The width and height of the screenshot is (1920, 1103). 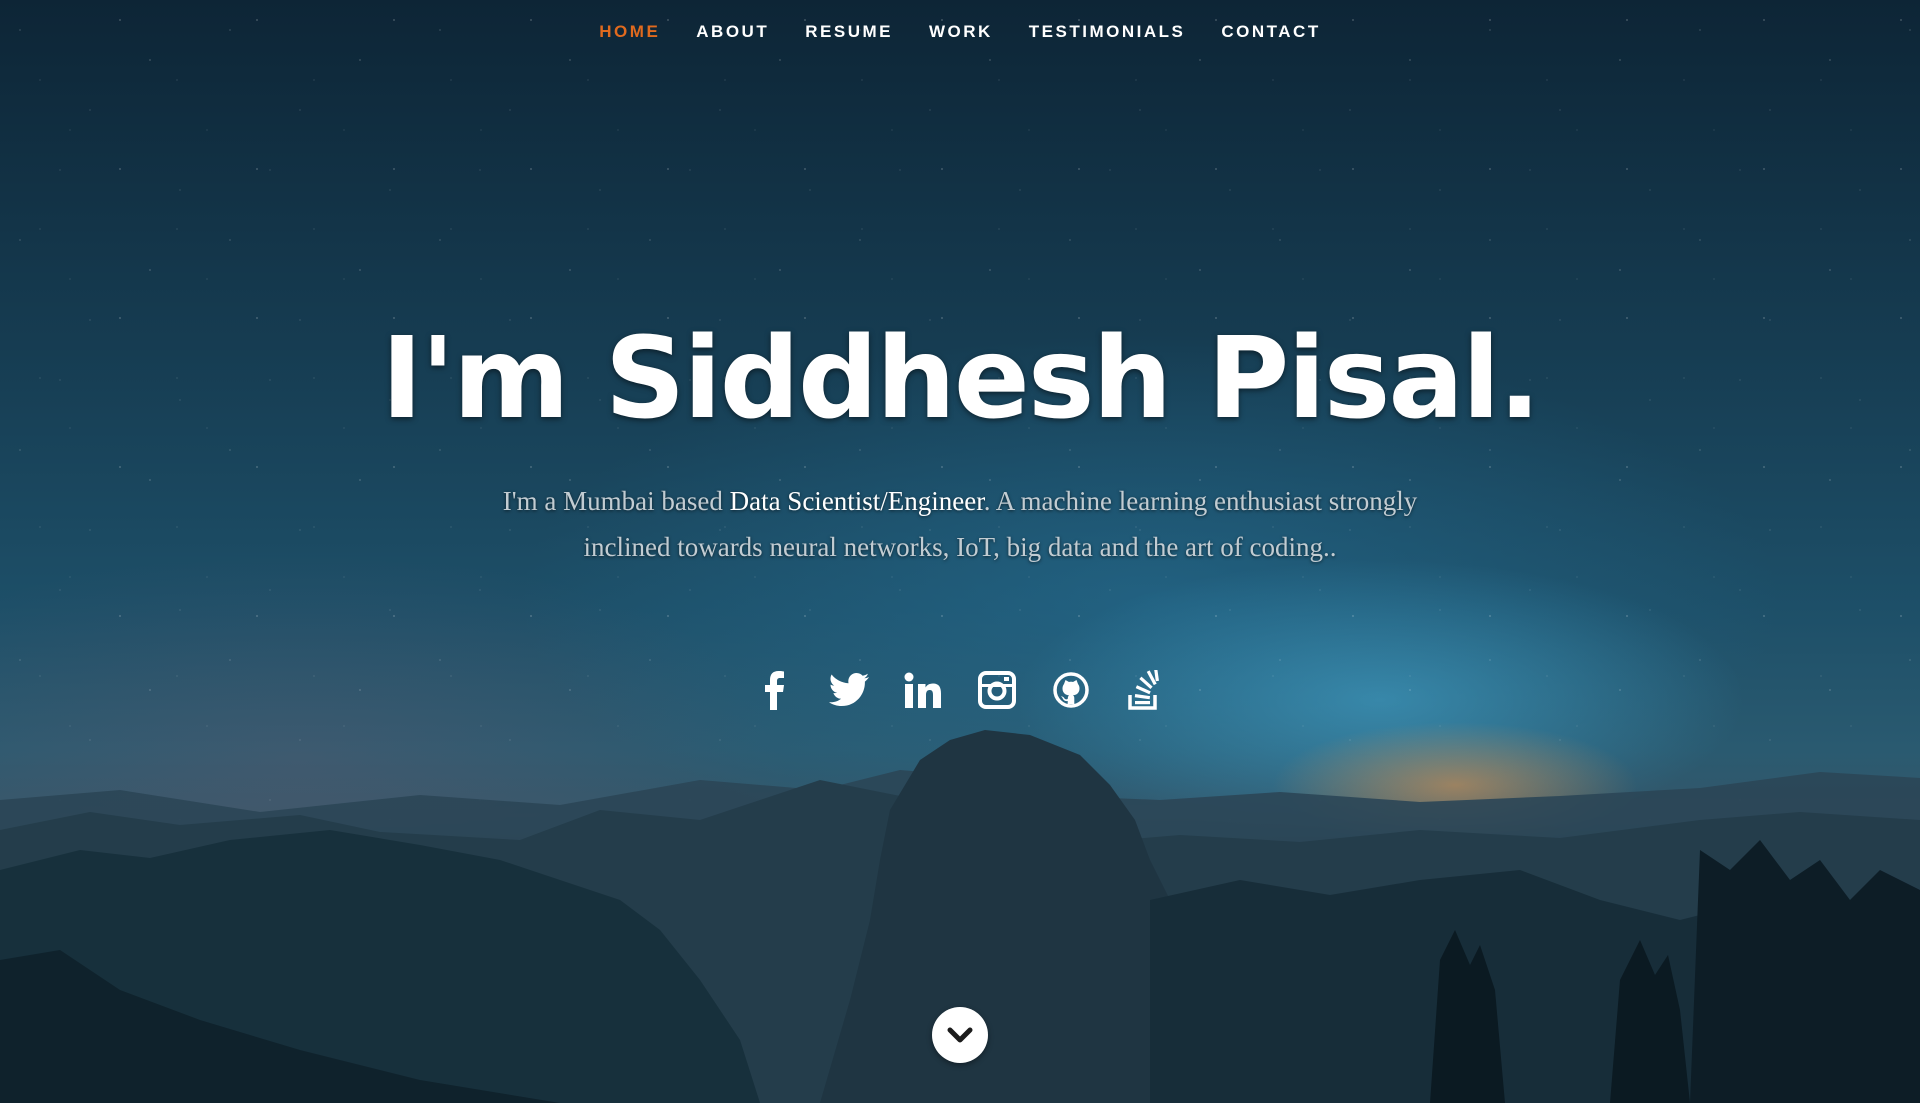 What do you see at coordinates (1270, 32) in the screenshot?
I see `nav-contact: CONTACT` at bounding box center [1270, 32].